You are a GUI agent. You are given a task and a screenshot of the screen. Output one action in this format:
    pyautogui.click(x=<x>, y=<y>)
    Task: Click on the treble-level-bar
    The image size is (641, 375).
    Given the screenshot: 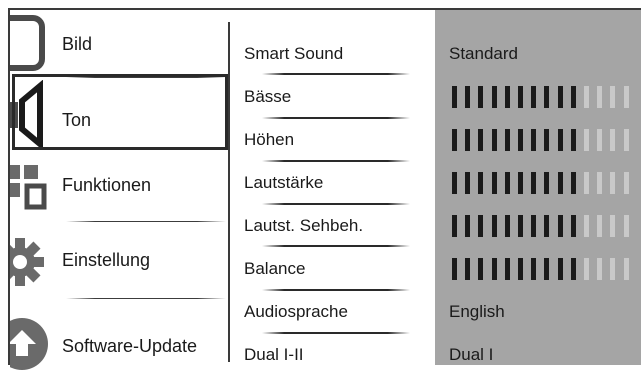 What is the action you would take?
    pyautogui.click(x=544, y=140)
    